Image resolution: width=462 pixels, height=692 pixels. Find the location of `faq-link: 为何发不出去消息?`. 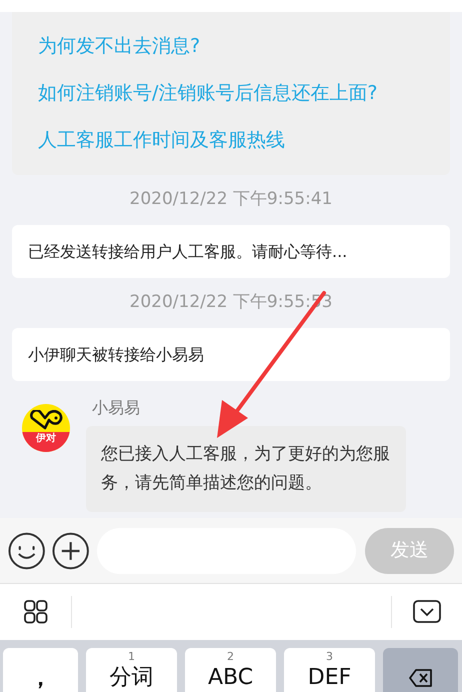

faq-link: 为何发不出去消息? is located at coordinates (244, 46).